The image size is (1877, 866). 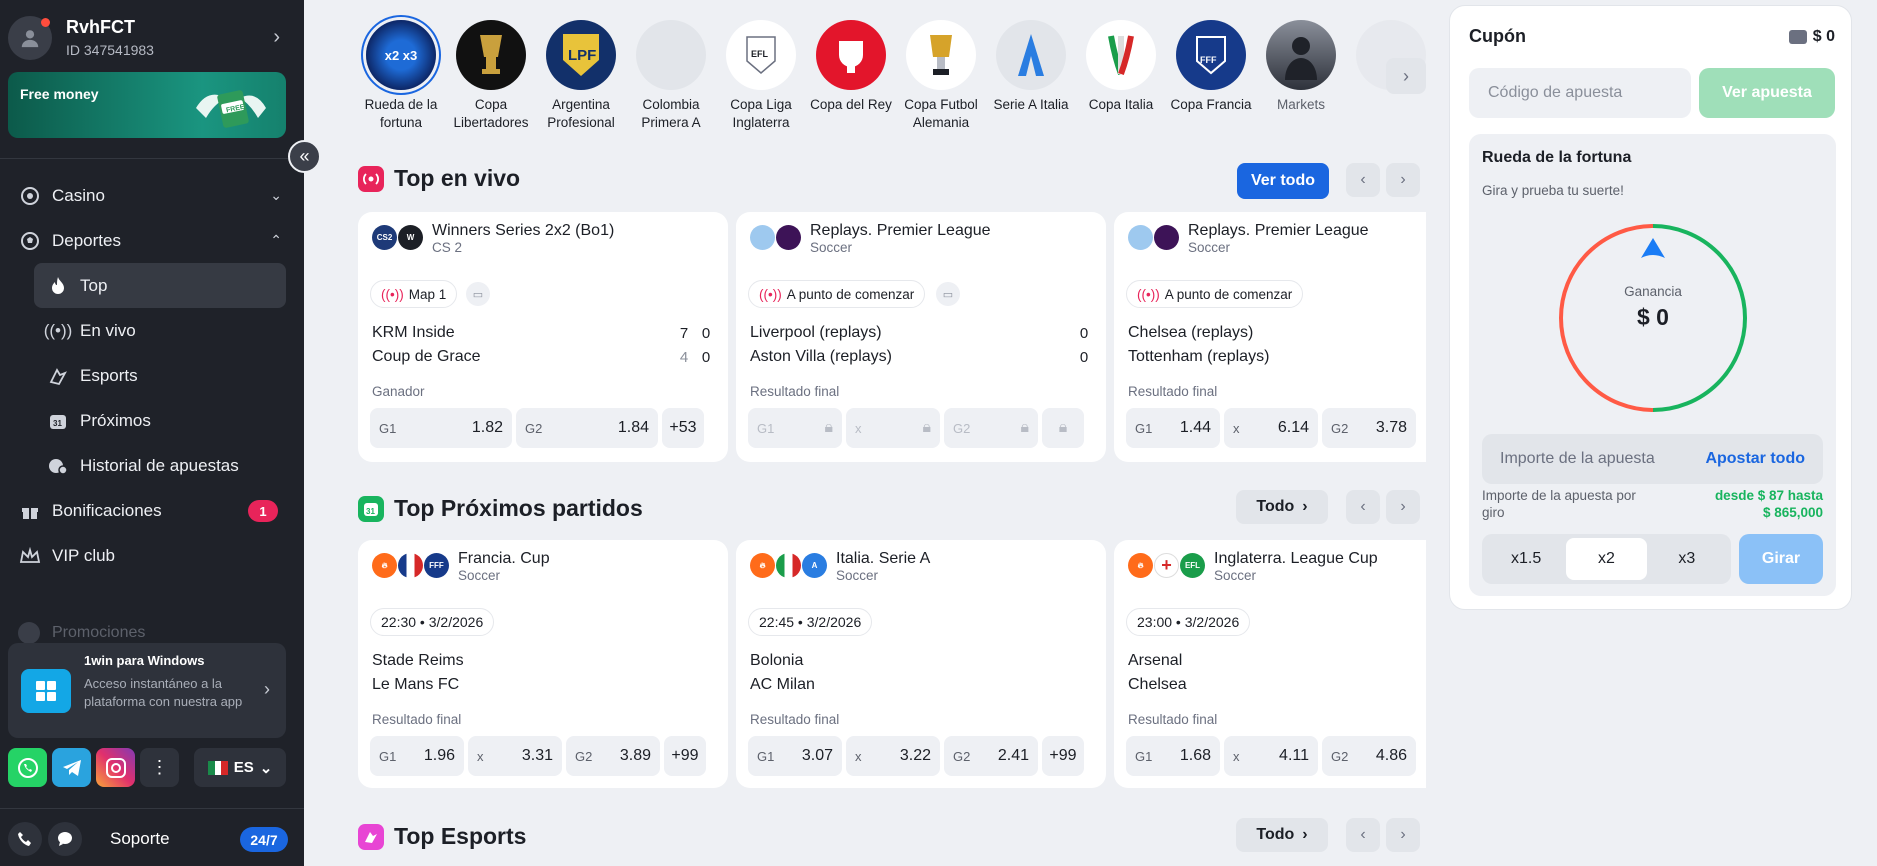 I want to click on odd-button: x 3.31, so click(x=515, y=756).